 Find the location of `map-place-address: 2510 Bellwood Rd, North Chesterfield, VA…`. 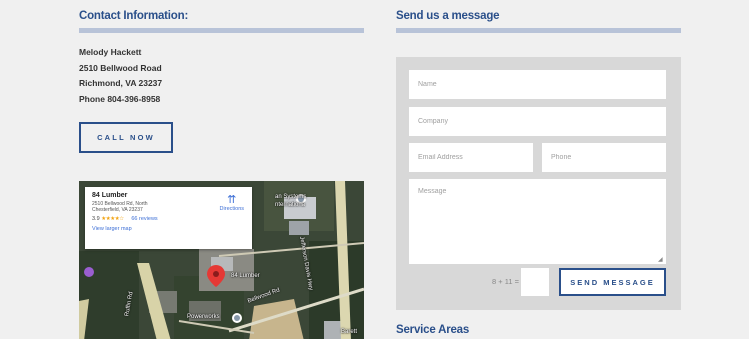

map-place-address: 2510 Bellwood Rd, North Chesterfield, VA… is located at coordinates (147, 207).